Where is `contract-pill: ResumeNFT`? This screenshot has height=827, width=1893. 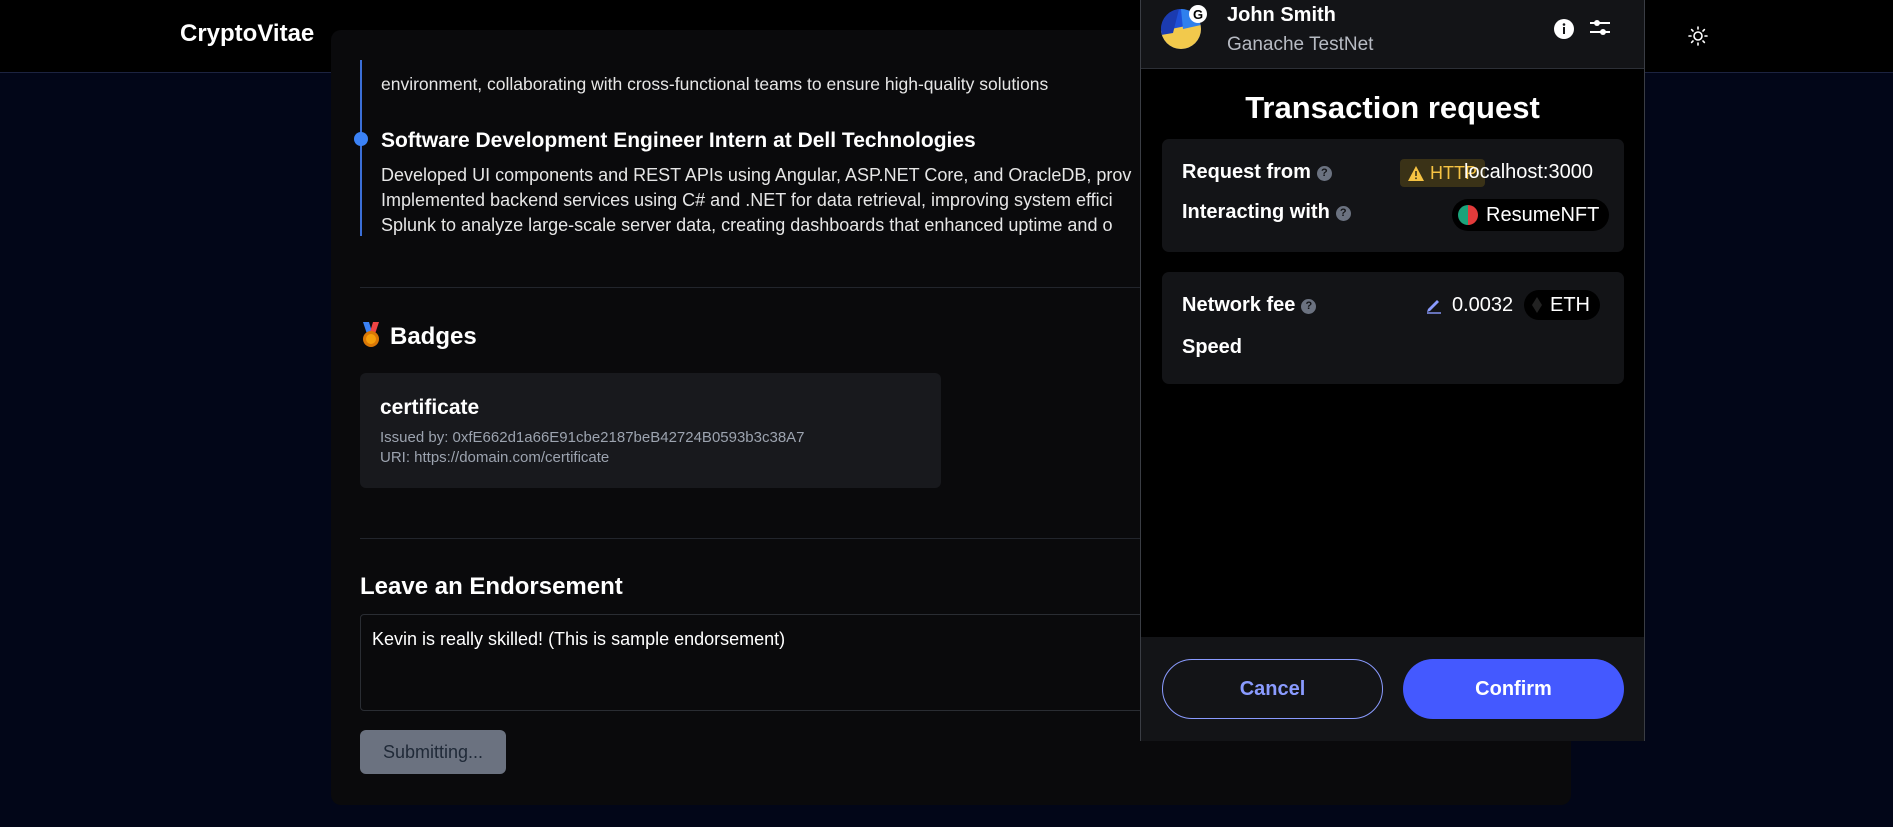
contract-pill: ResumeNFT is located at coordinates (1531, 215).